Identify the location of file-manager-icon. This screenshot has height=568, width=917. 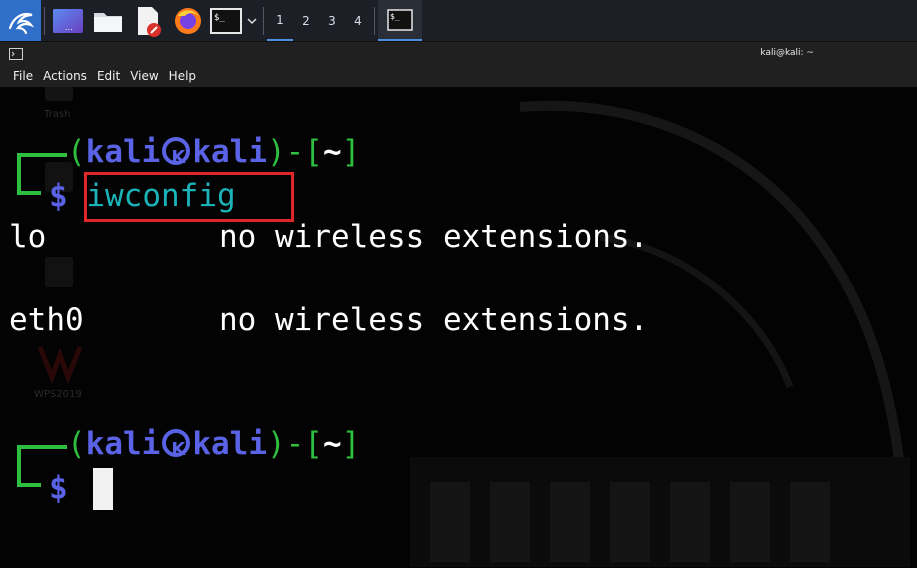
(108, 22).